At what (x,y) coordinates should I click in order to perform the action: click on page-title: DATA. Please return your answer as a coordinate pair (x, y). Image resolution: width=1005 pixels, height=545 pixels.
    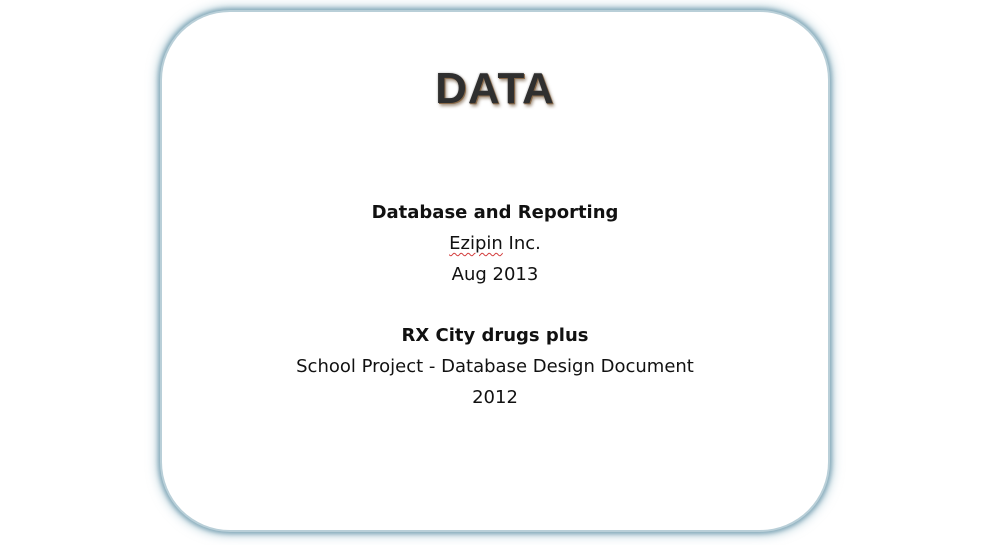
    Looking at the image, I should click on (495, 88).